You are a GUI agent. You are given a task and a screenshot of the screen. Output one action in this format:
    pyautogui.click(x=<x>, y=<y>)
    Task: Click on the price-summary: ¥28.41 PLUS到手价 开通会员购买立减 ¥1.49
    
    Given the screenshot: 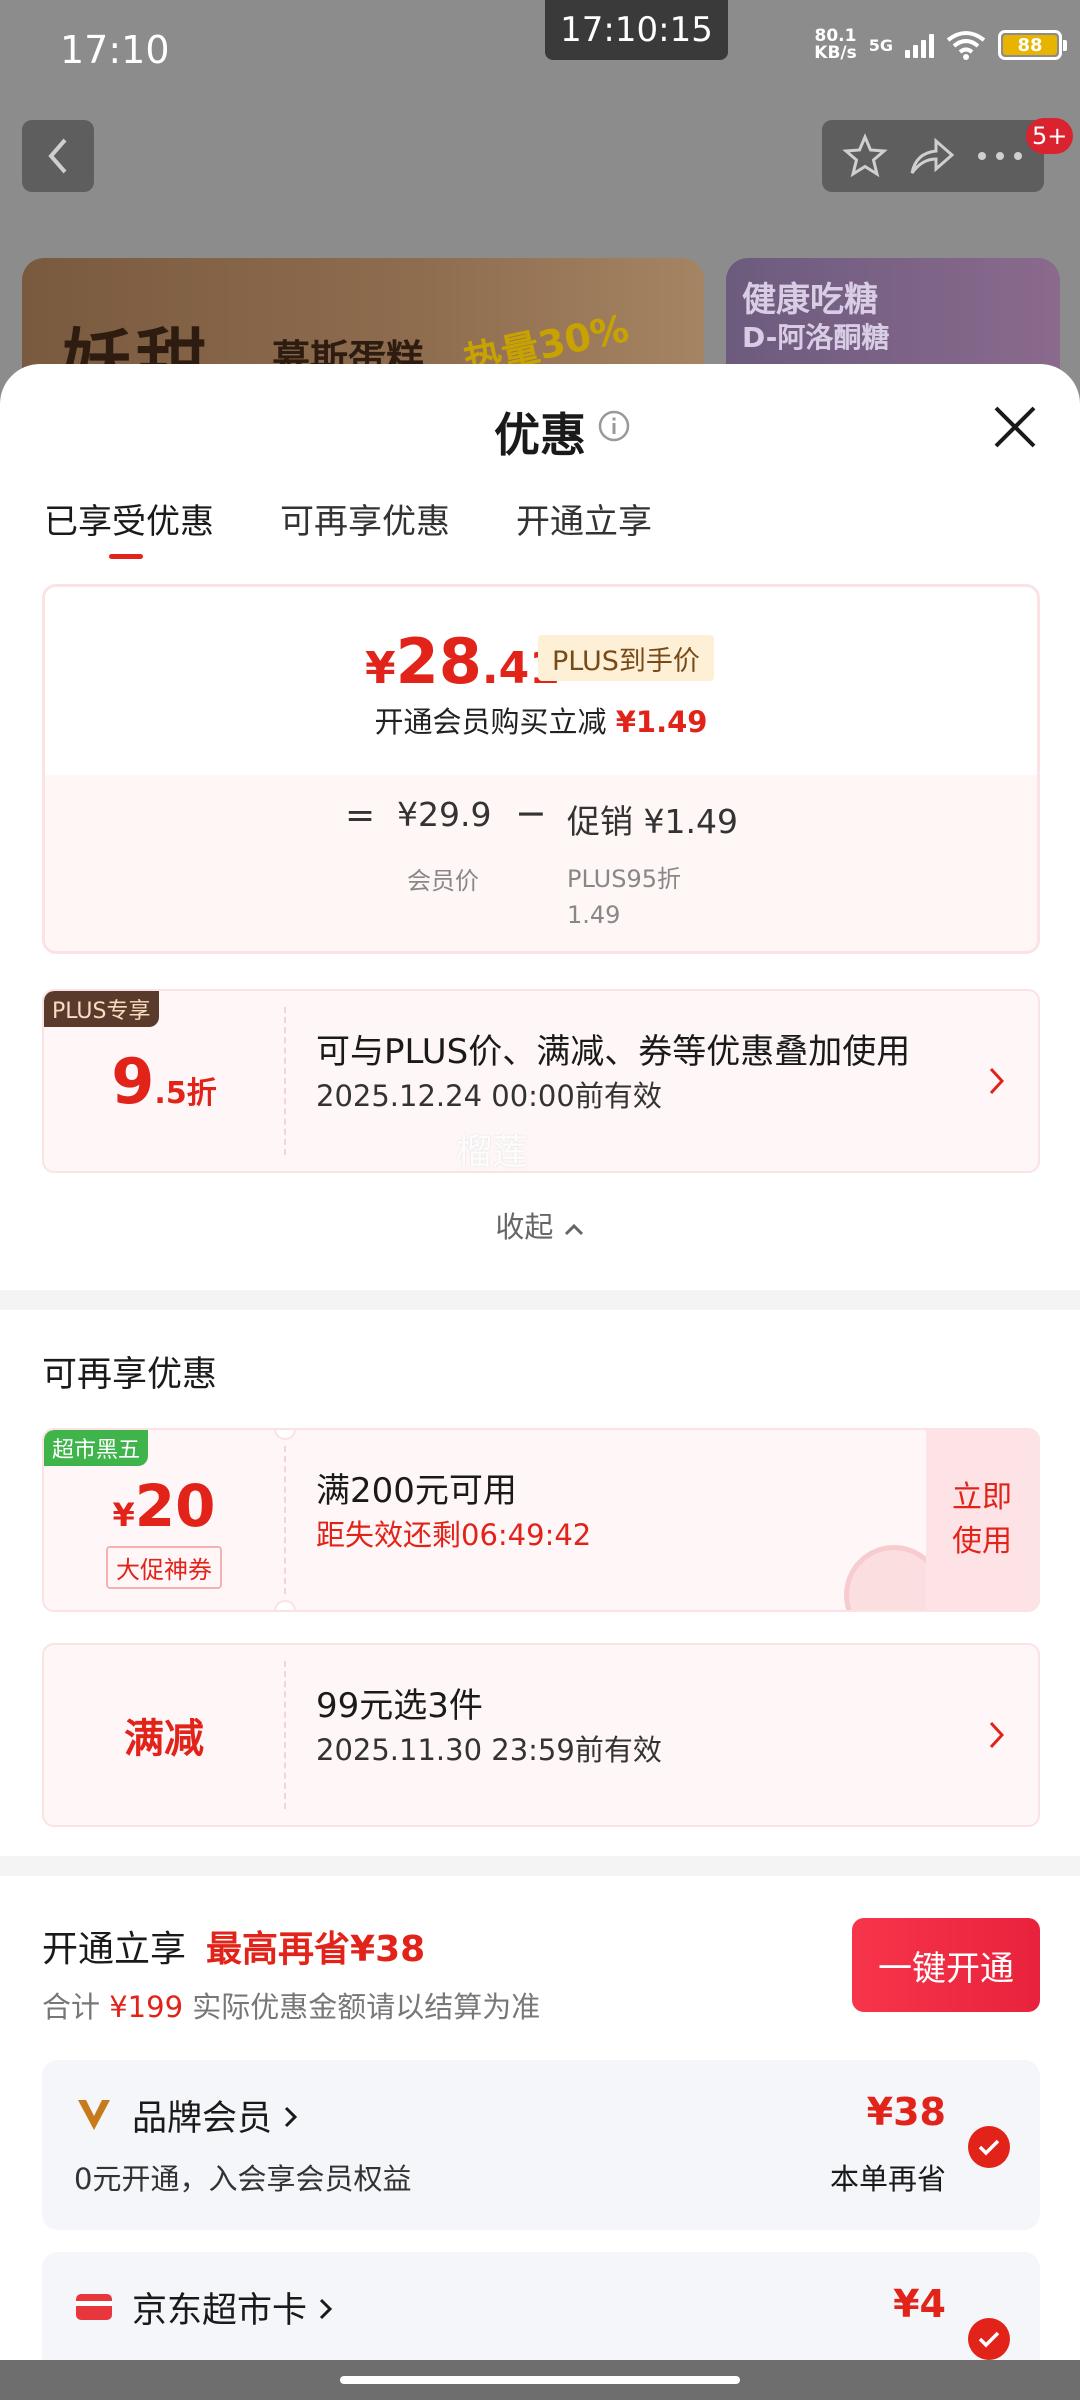 What is the action you would take?
    pyautogui.click(x=541, y=681)
    